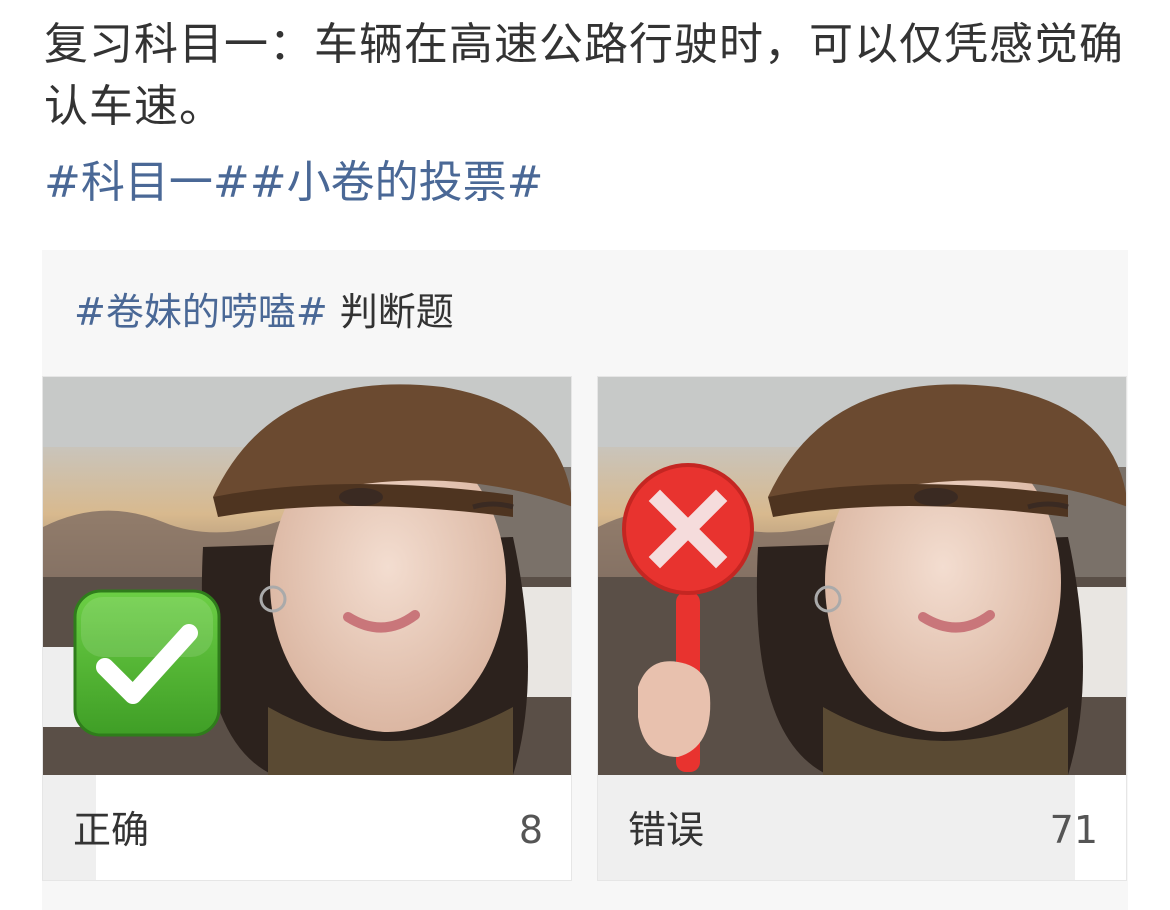 This screenshot has width=1170, height=910. I want to click on topic-link-xiaojuan-vote: #小卷的投票#, so click(397, 182).